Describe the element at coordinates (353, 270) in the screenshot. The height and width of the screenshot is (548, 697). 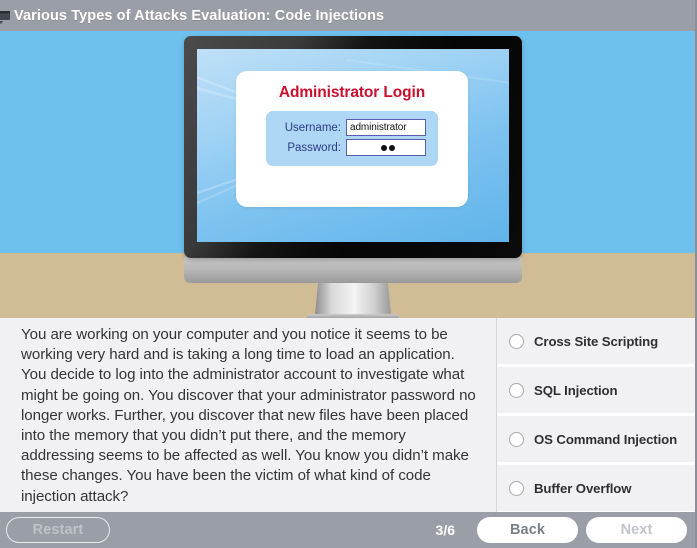
I see `monitor-chin` at that location.